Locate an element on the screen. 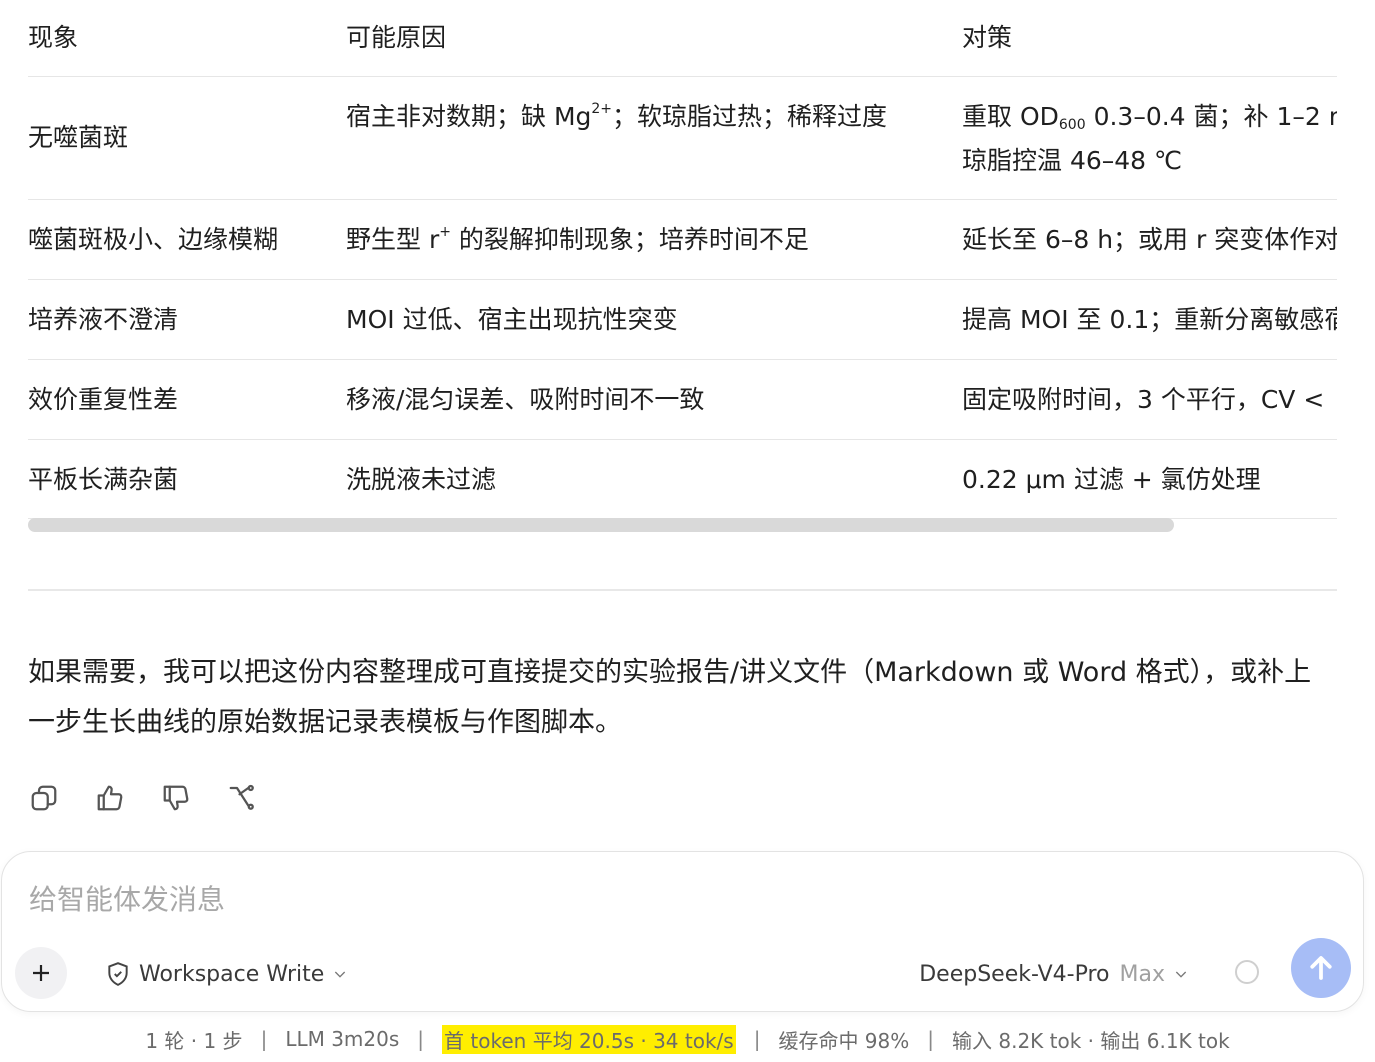  header-phenomenon: 现象 is located at coordinates (53, 37).